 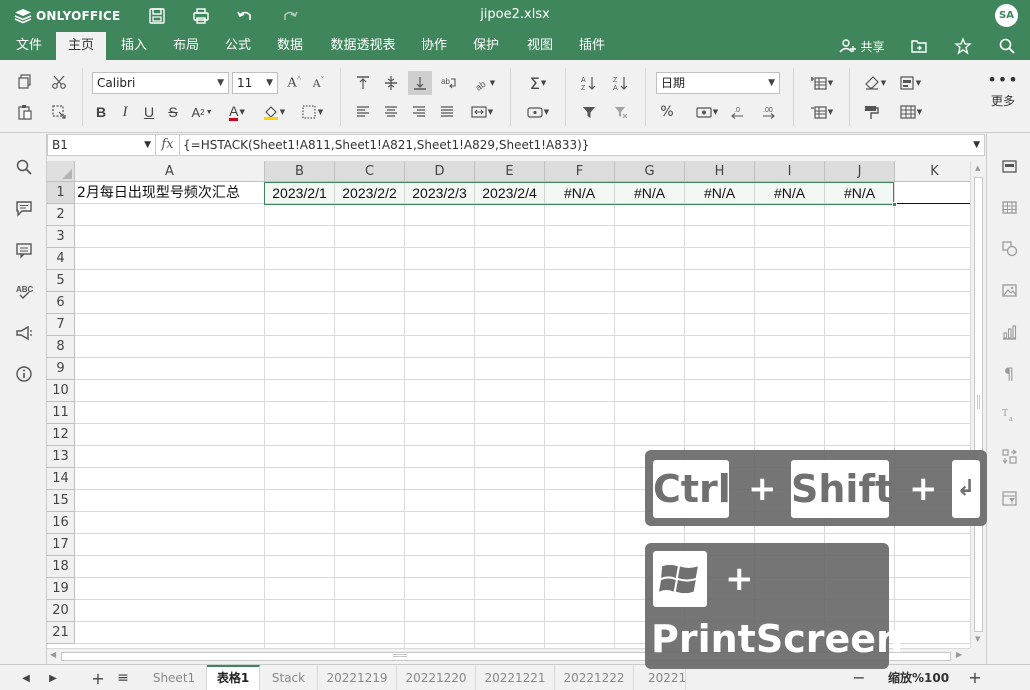 I want to click on text-art-settings-icon: Ta, so click(x=1009, y=414).